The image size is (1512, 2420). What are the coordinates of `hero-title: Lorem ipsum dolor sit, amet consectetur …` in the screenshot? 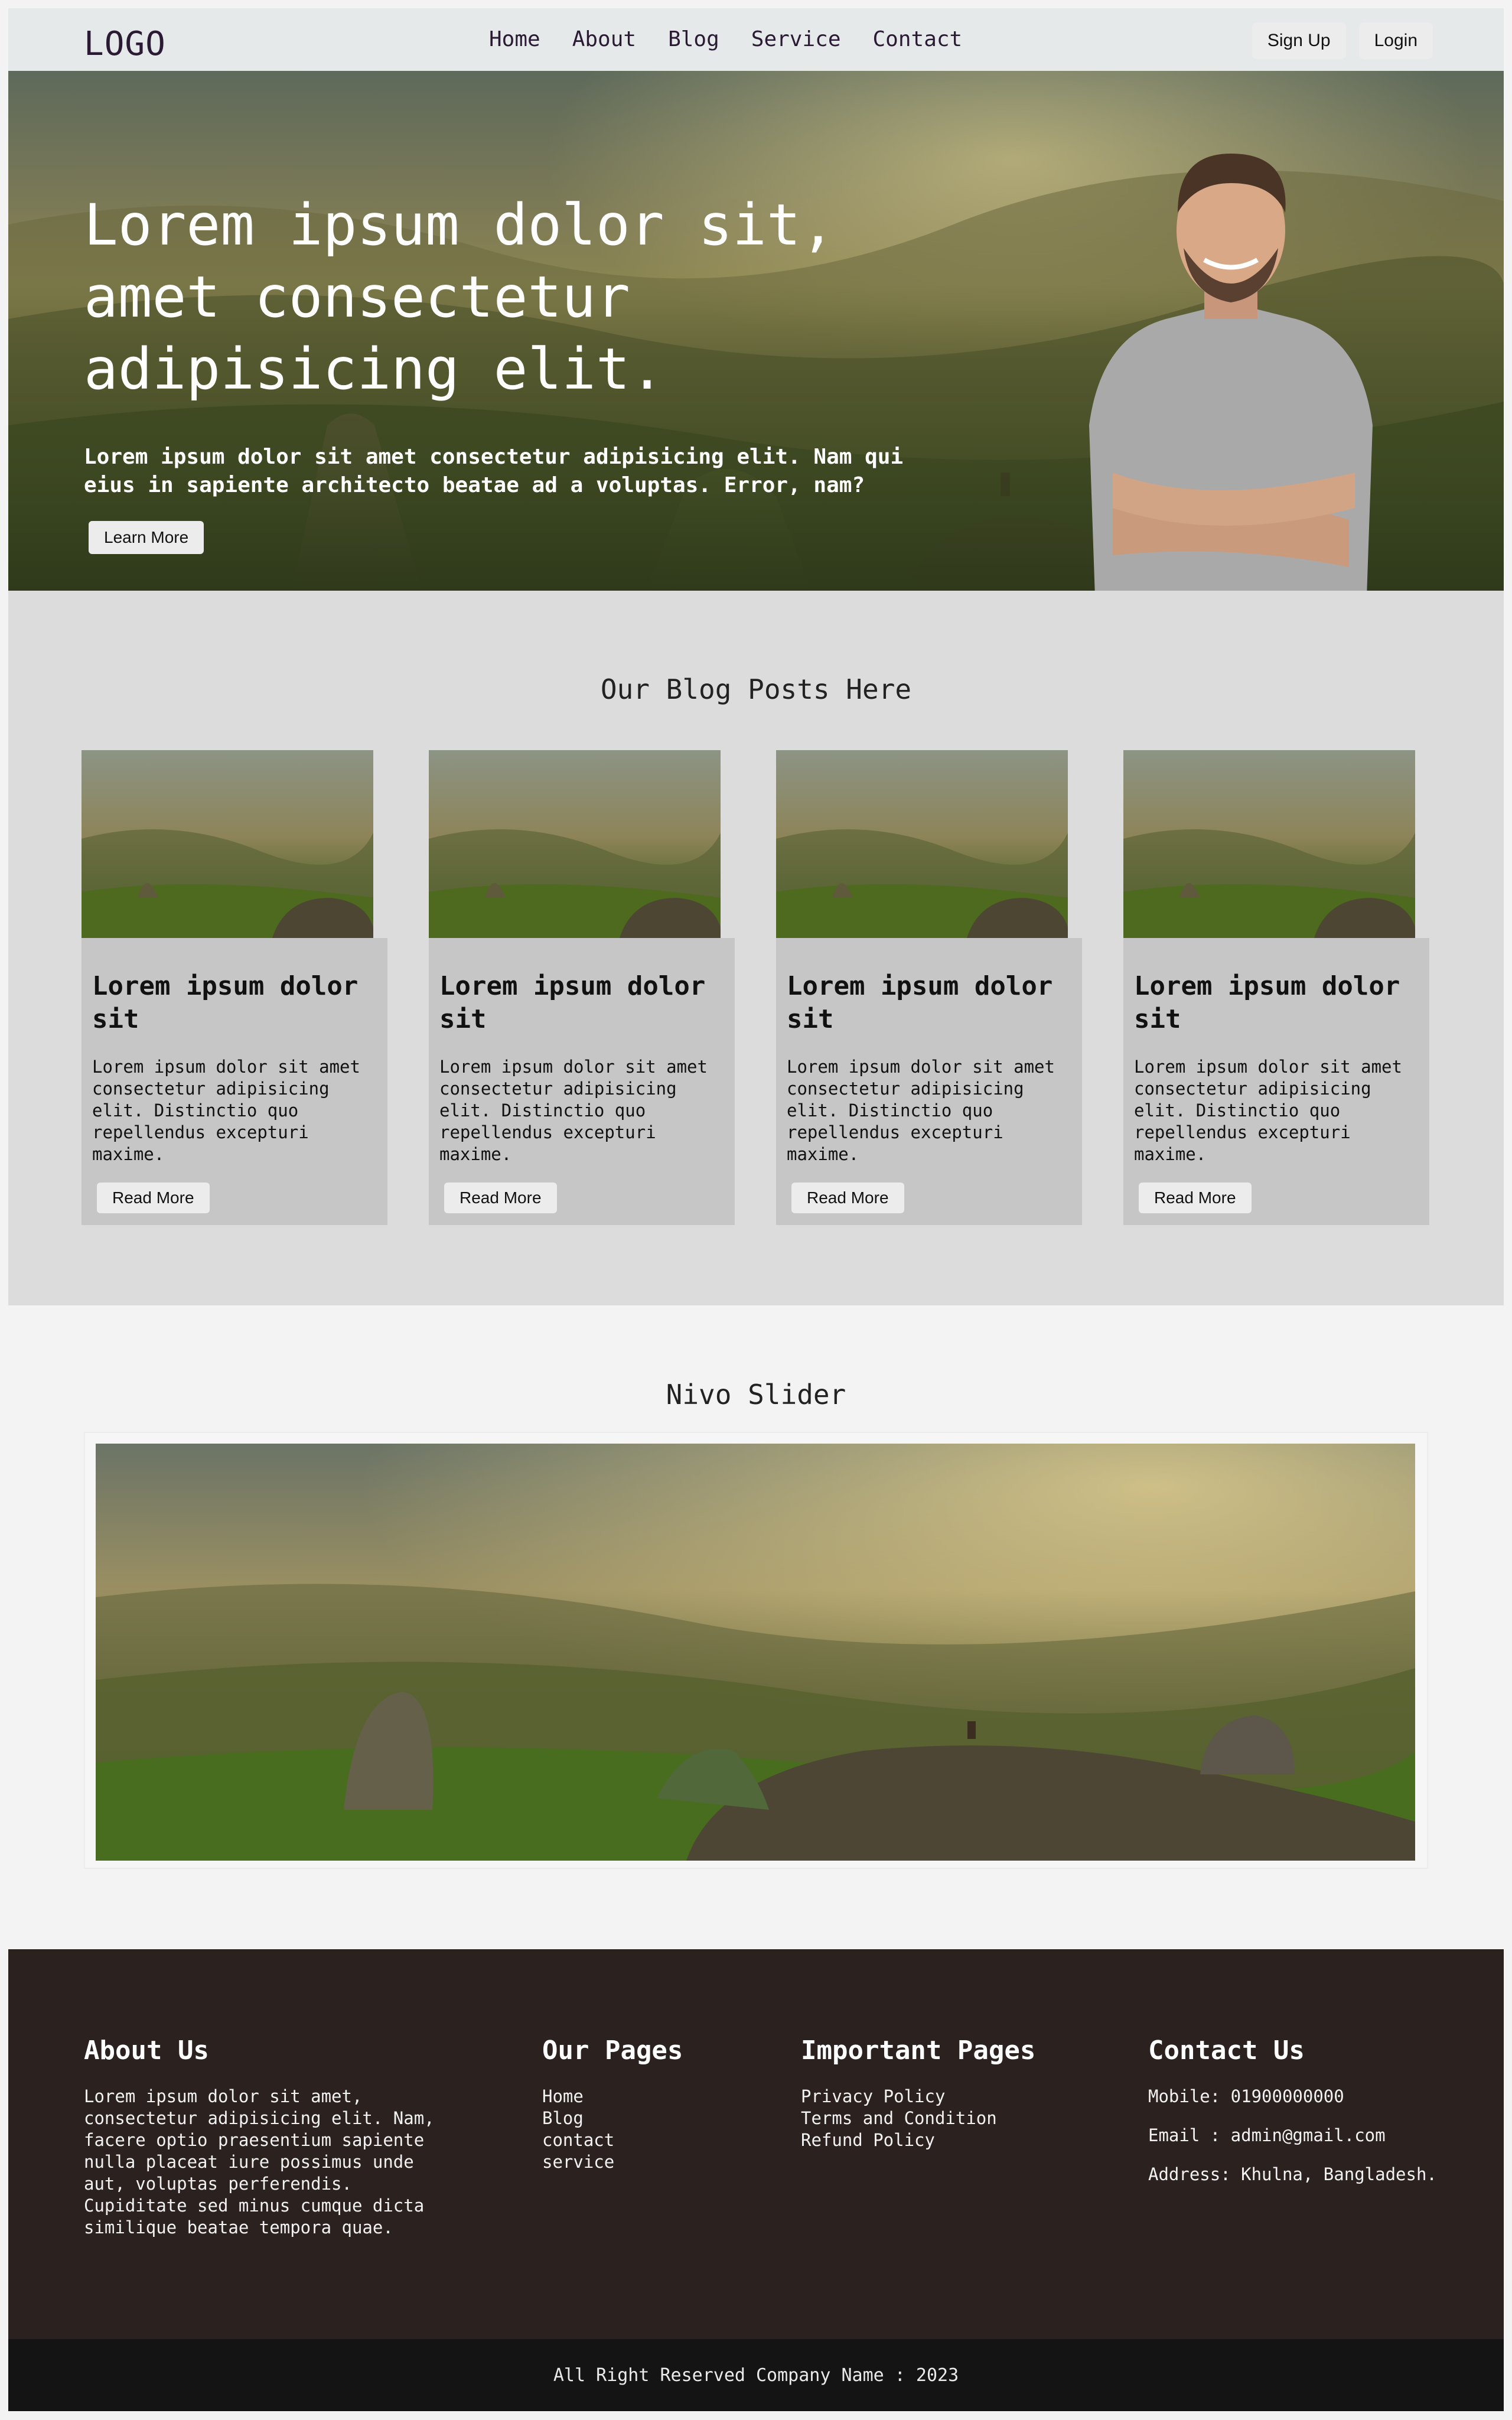 It's located at (459, 297).